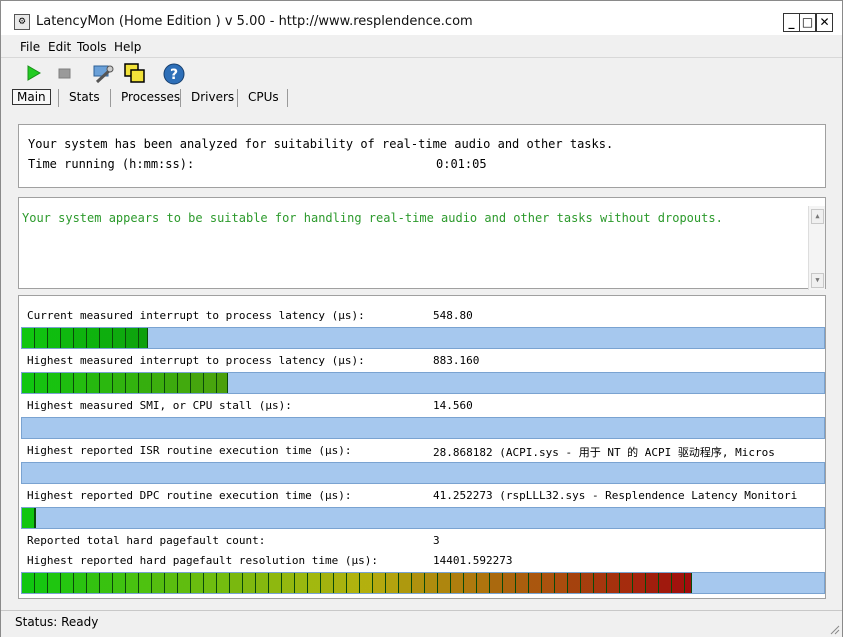  What do you see at coordinates (824, 22) in the screenshot?
I see `close-button: ✕` at bounding box center [824, 22].